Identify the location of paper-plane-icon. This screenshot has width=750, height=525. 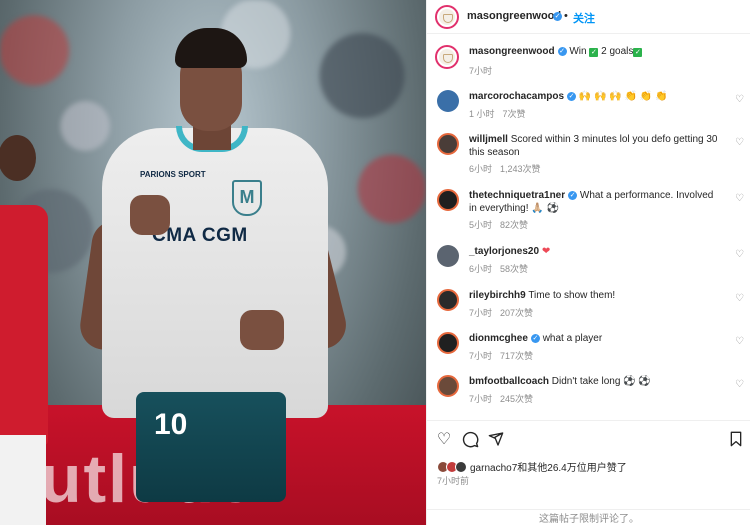
(496, 440).